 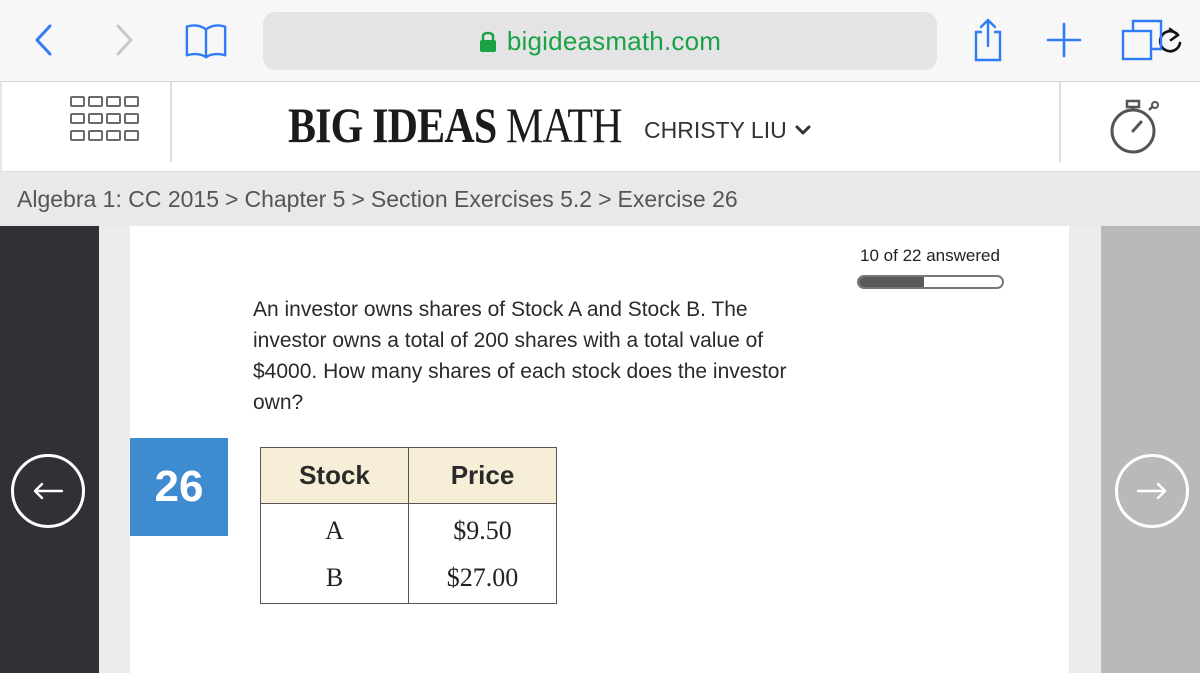 What do you see at coordinates (677, 199) in the screenshot?
I see `breadcrumb-exercise: Exercise 26` at bounding box center [677, 199].